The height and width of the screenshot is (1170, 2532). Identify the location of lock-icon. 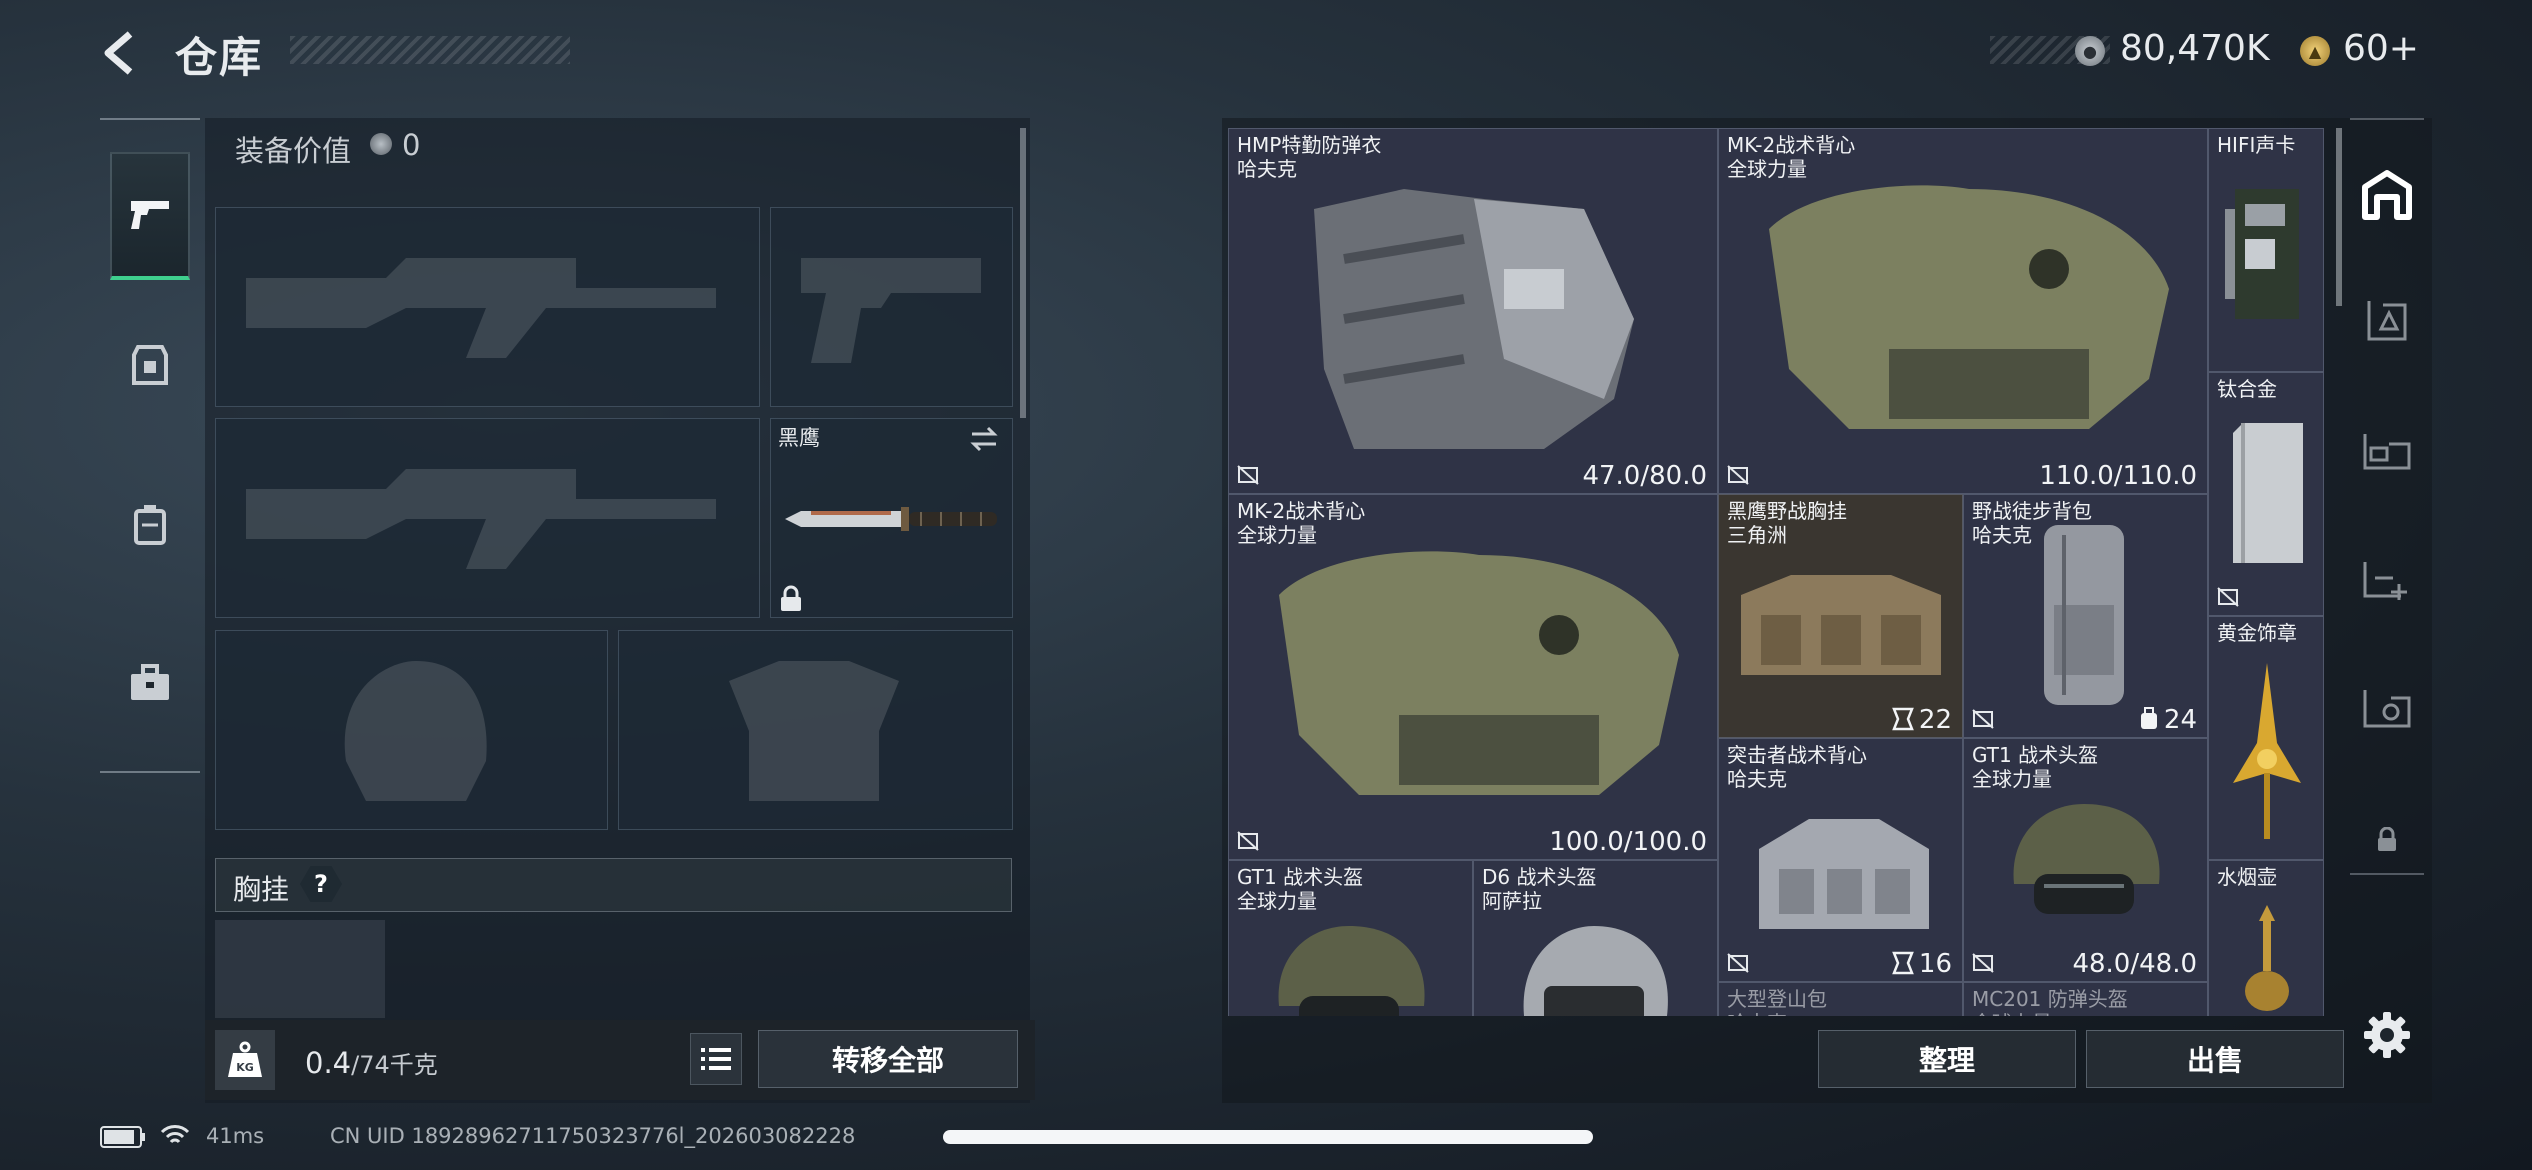
(2387, 839).